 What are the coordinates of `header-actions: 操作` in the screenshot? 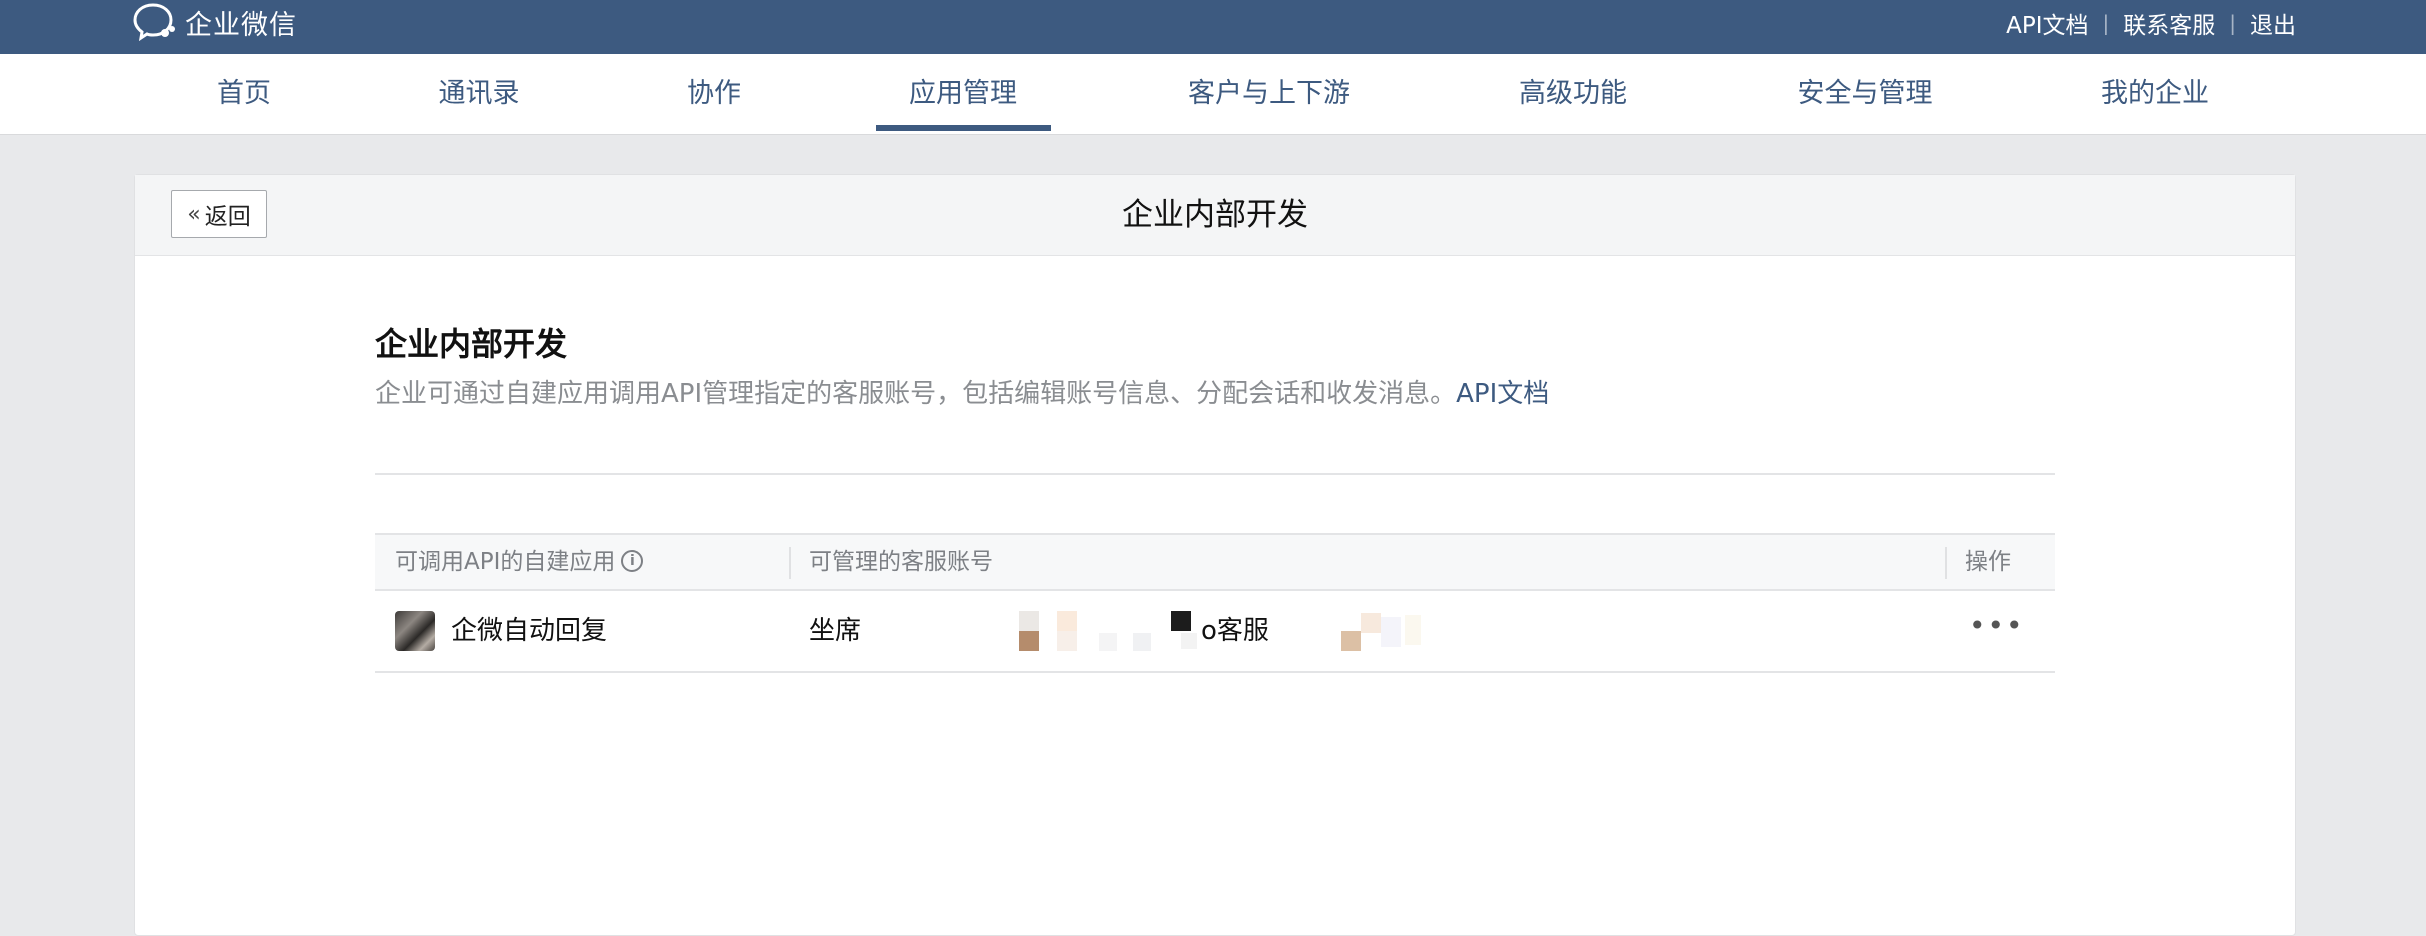 It's located at (1988, 562).